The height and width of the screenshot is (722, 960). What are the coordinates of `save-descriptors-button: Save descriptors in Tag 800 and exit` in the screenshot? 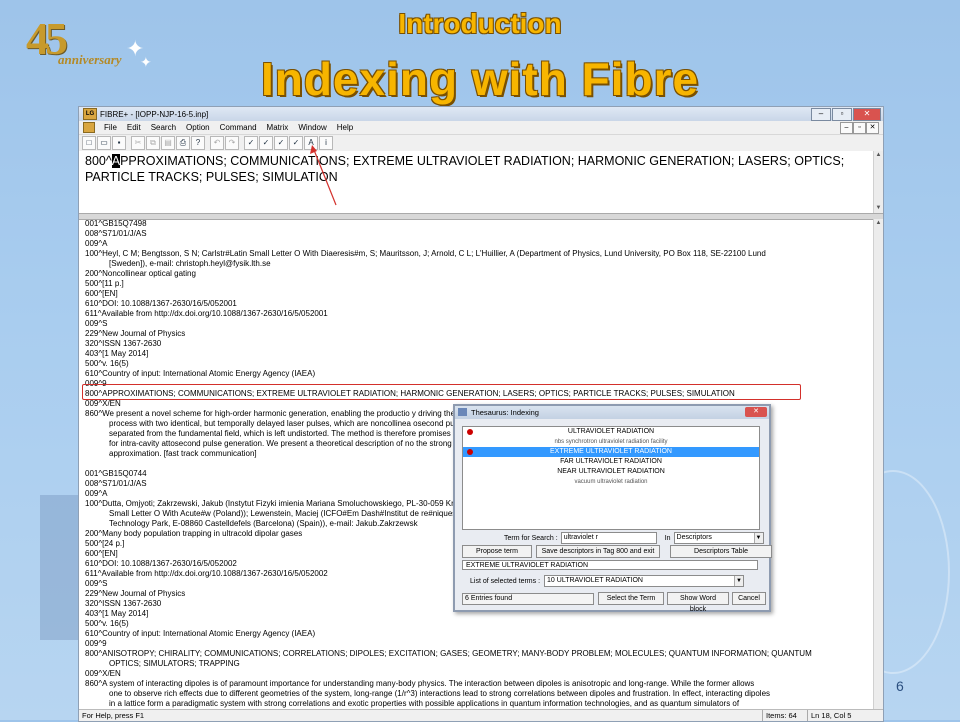 It's located at (598, 551).